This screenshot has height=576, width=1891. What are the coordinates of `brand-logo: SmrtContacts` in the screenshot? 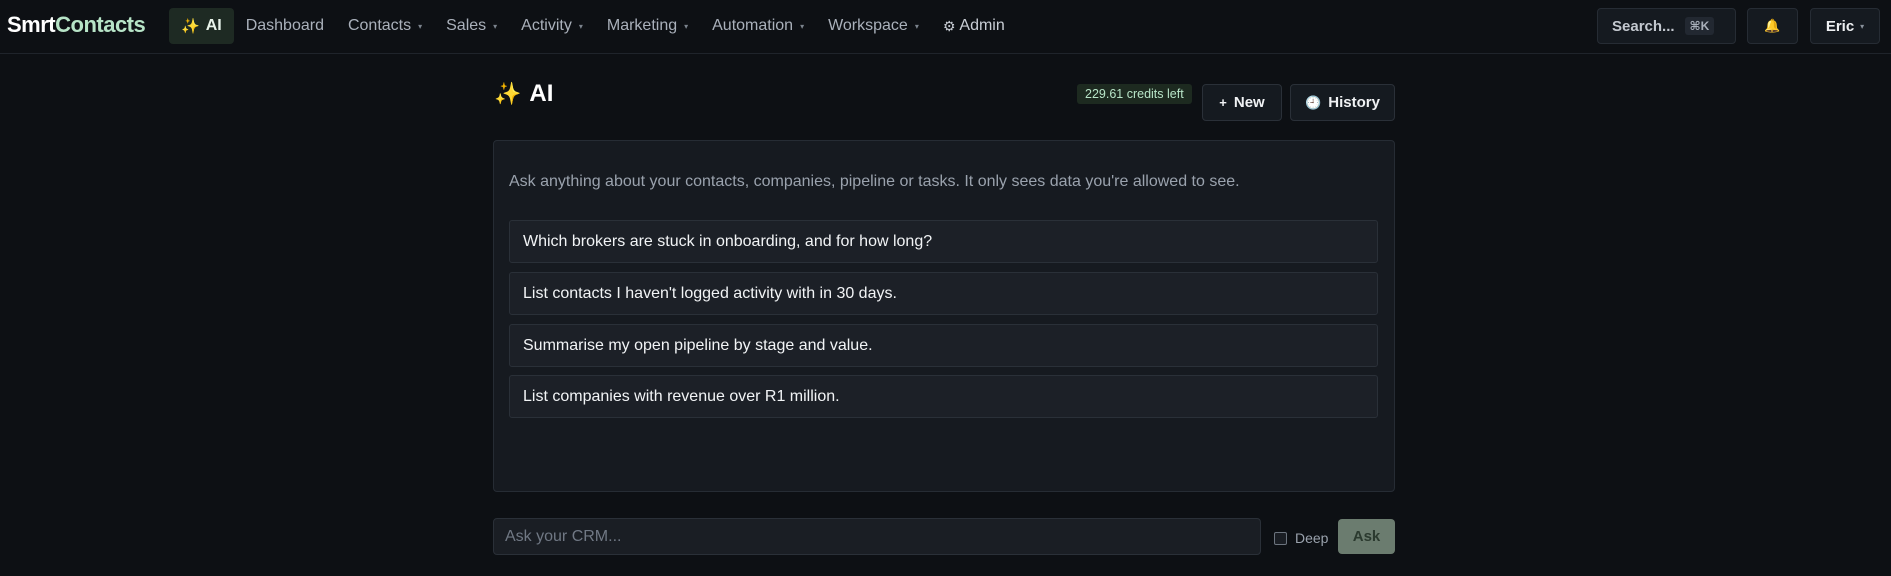 It's located at (76, 25).